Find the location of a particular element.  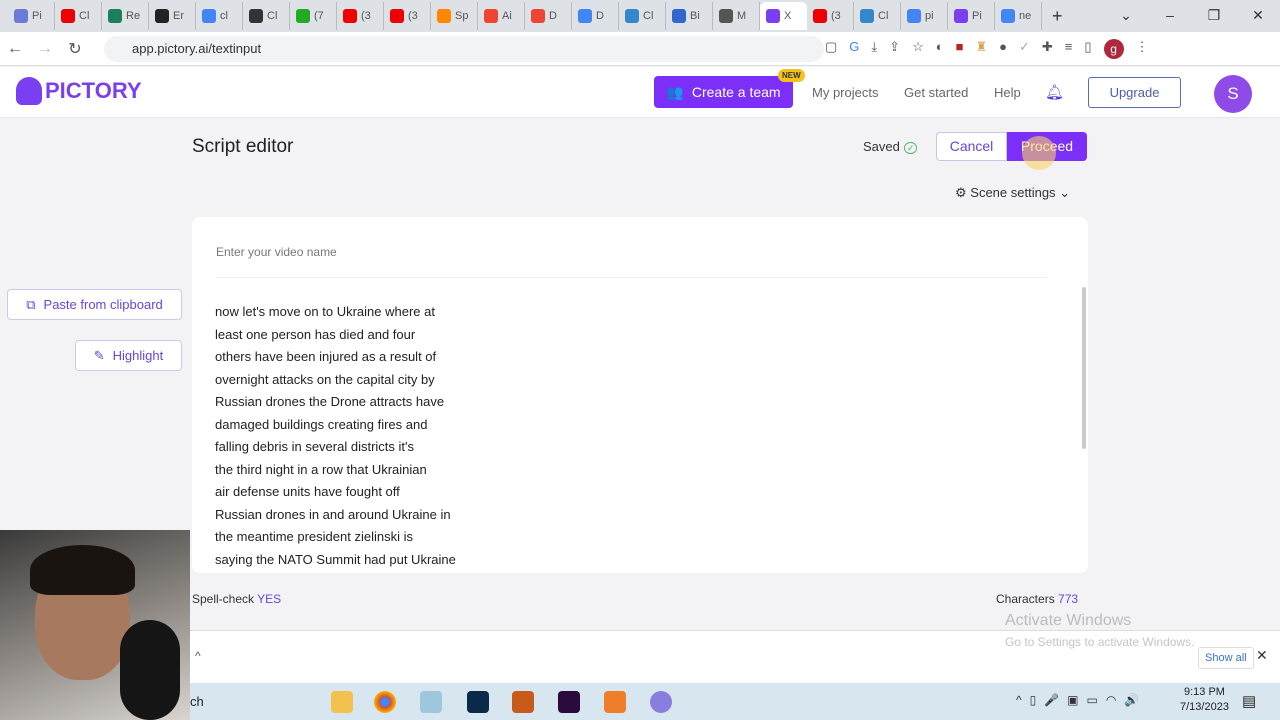

logo-text: PICTORY is located at coordinates (93, 90).